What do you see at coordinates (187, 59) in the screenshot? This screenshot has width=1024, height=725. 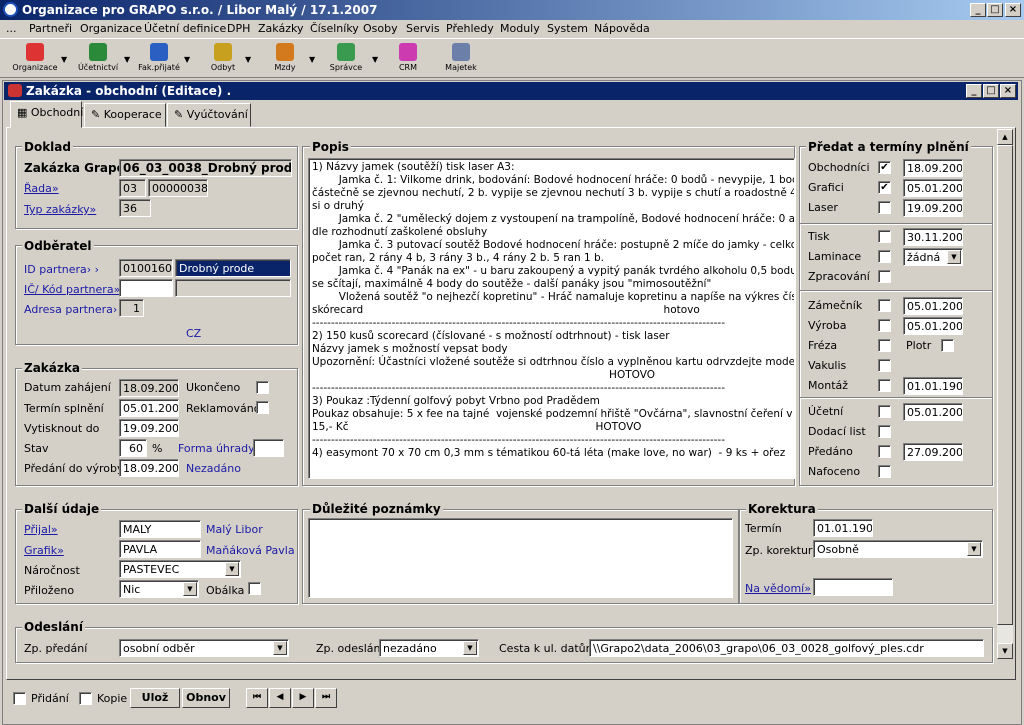 I see `toolbar-fak-dropdown-icon: ▼` at bounding box center [187, 59].